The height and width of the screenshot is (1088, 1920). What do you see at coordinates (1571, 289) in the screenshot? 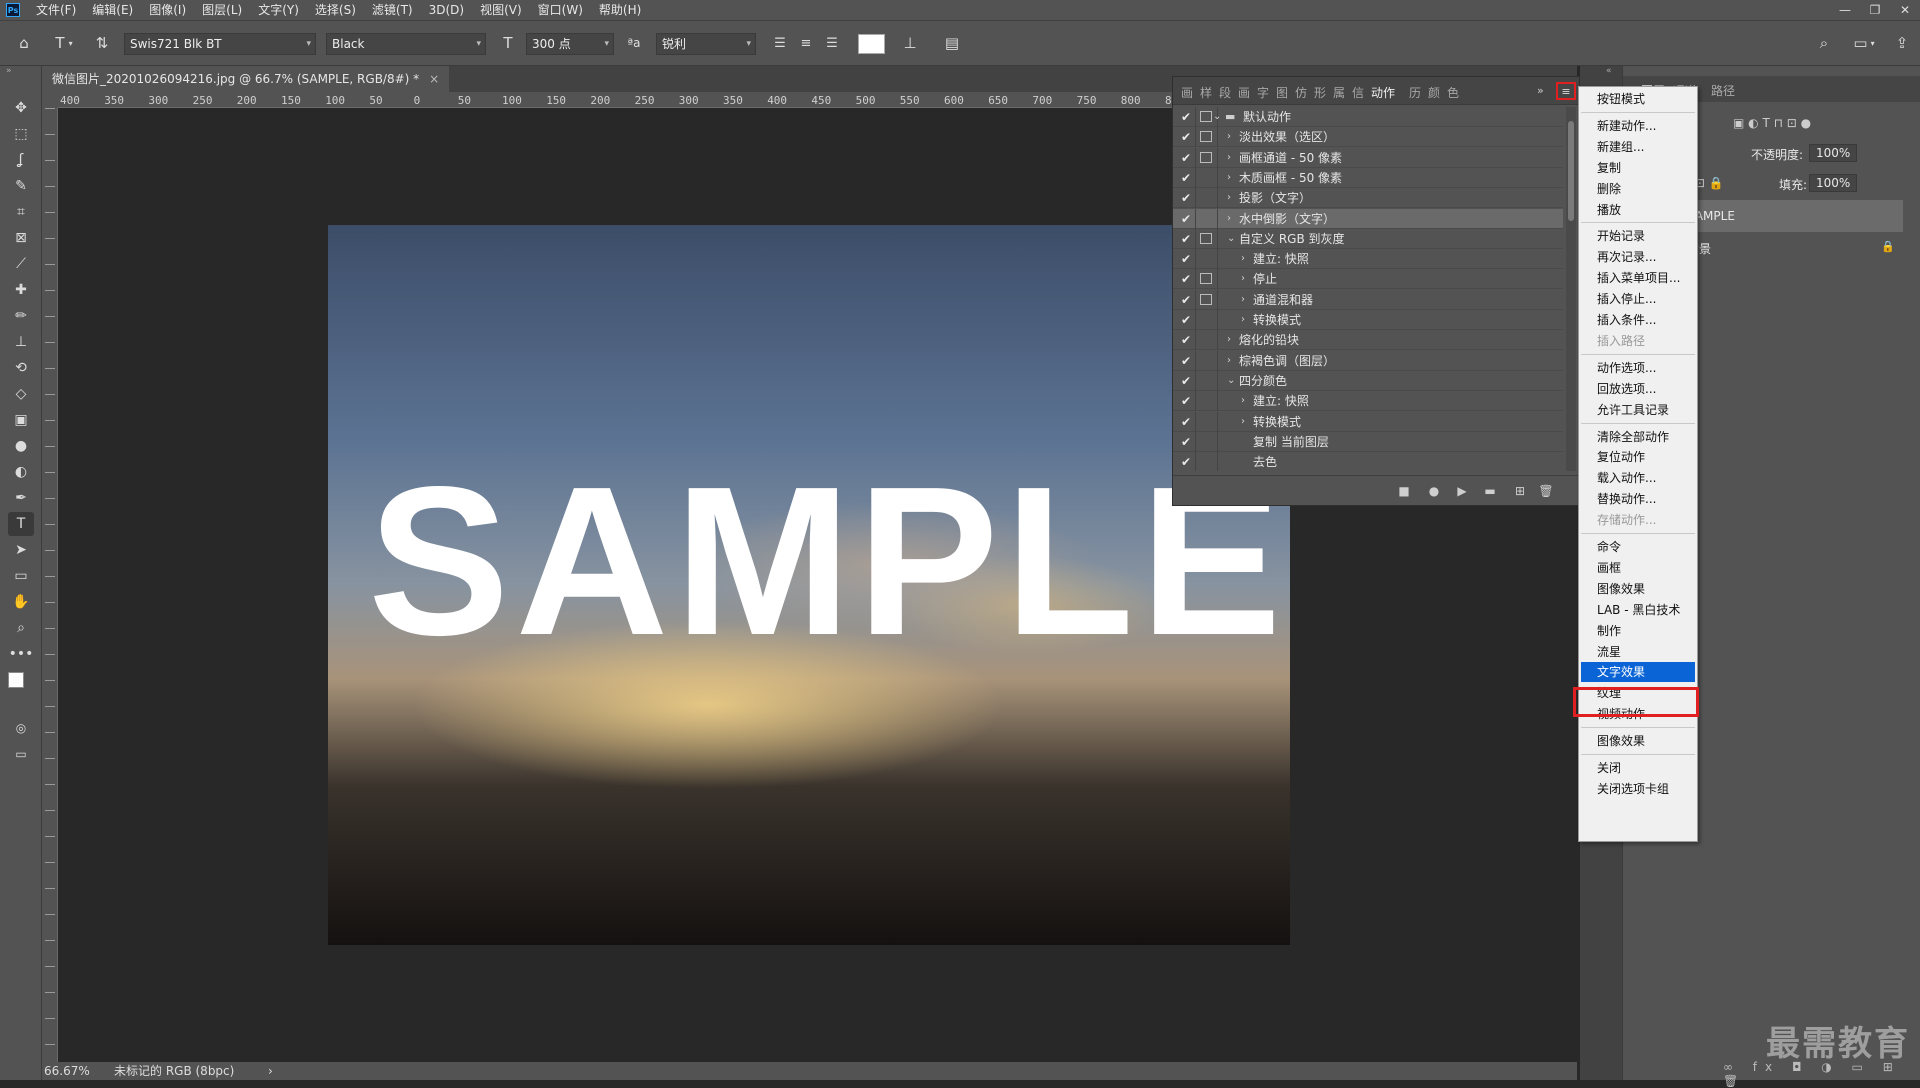
I see `action-list-scrollbar` at bounding box center [1571, 289].